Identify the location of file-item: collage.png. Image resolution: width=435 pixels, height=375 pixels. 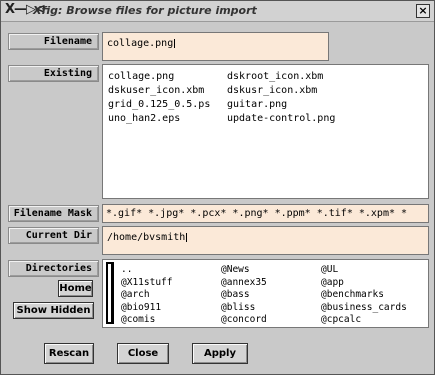
(167, 76).